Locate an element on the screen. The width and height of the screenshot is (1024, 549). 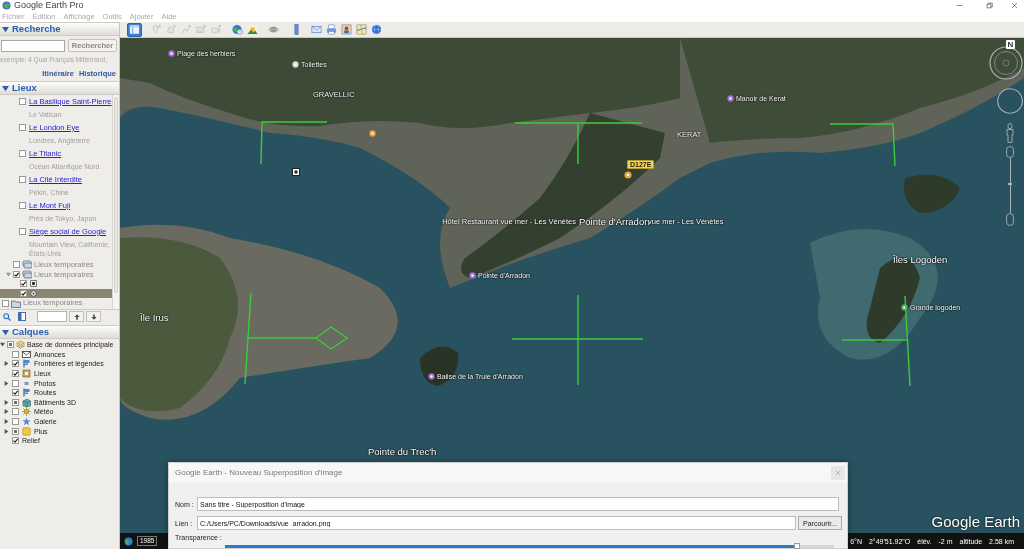
search-field is located at coordinates (33, 45).